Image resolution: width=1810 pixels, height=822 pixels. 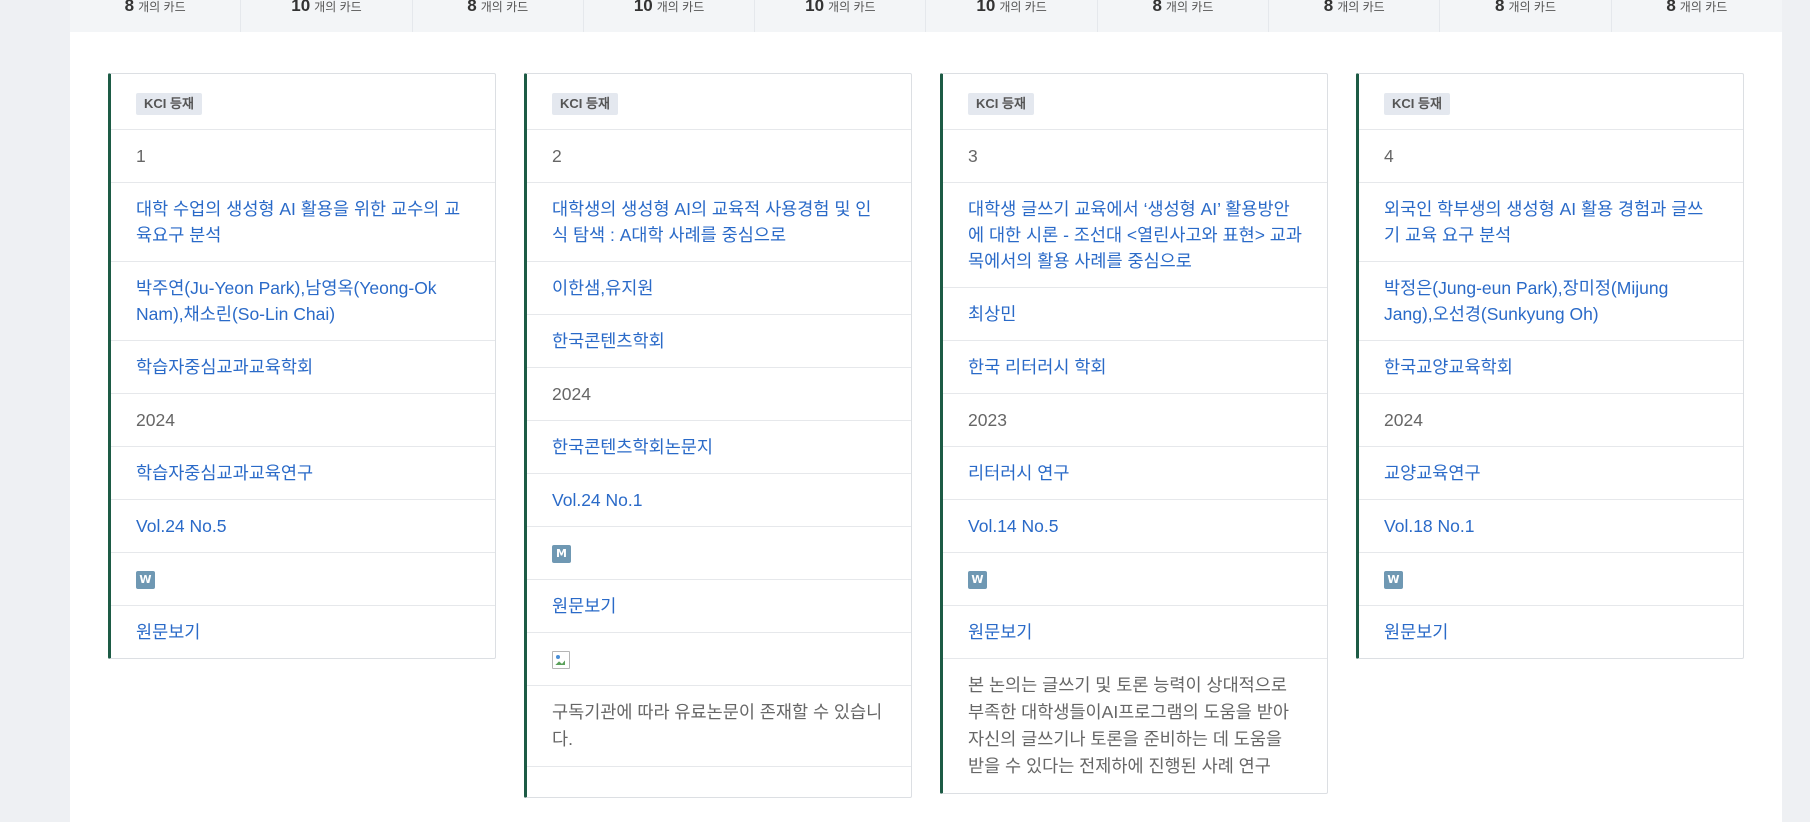 I want to click on volume-link: Vol.24 No.5, so click(x=303, y=526).